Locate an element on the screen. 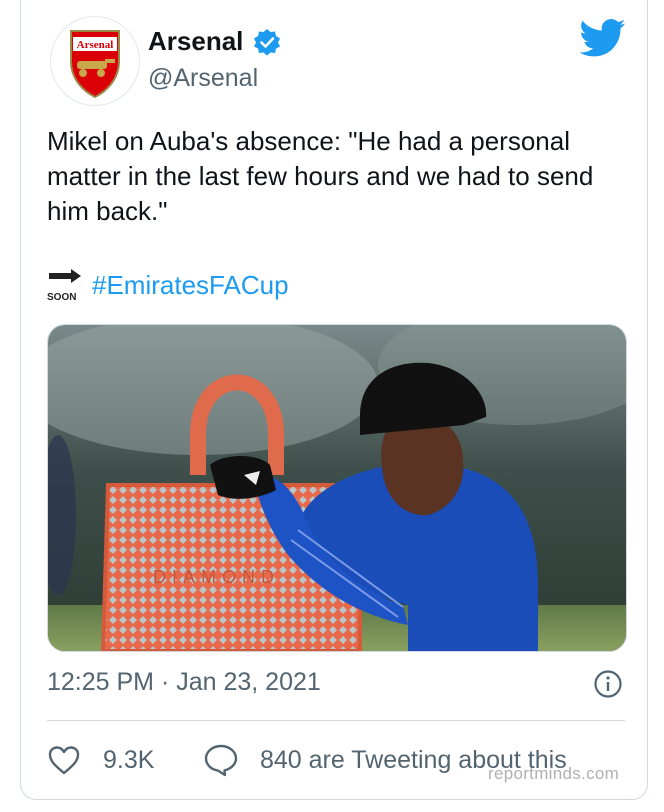  soon-arrow-icon: SOON is located at coordinates (64, 286).